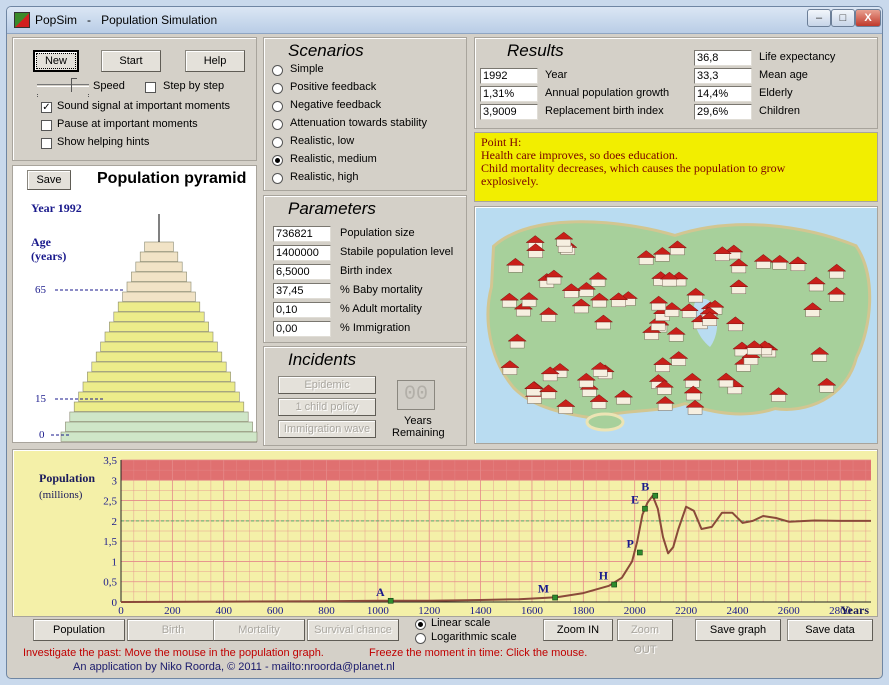 The height and width of the screenshot is (685, 889). I want to click on save-data-button: Save data, so click(830, 630).